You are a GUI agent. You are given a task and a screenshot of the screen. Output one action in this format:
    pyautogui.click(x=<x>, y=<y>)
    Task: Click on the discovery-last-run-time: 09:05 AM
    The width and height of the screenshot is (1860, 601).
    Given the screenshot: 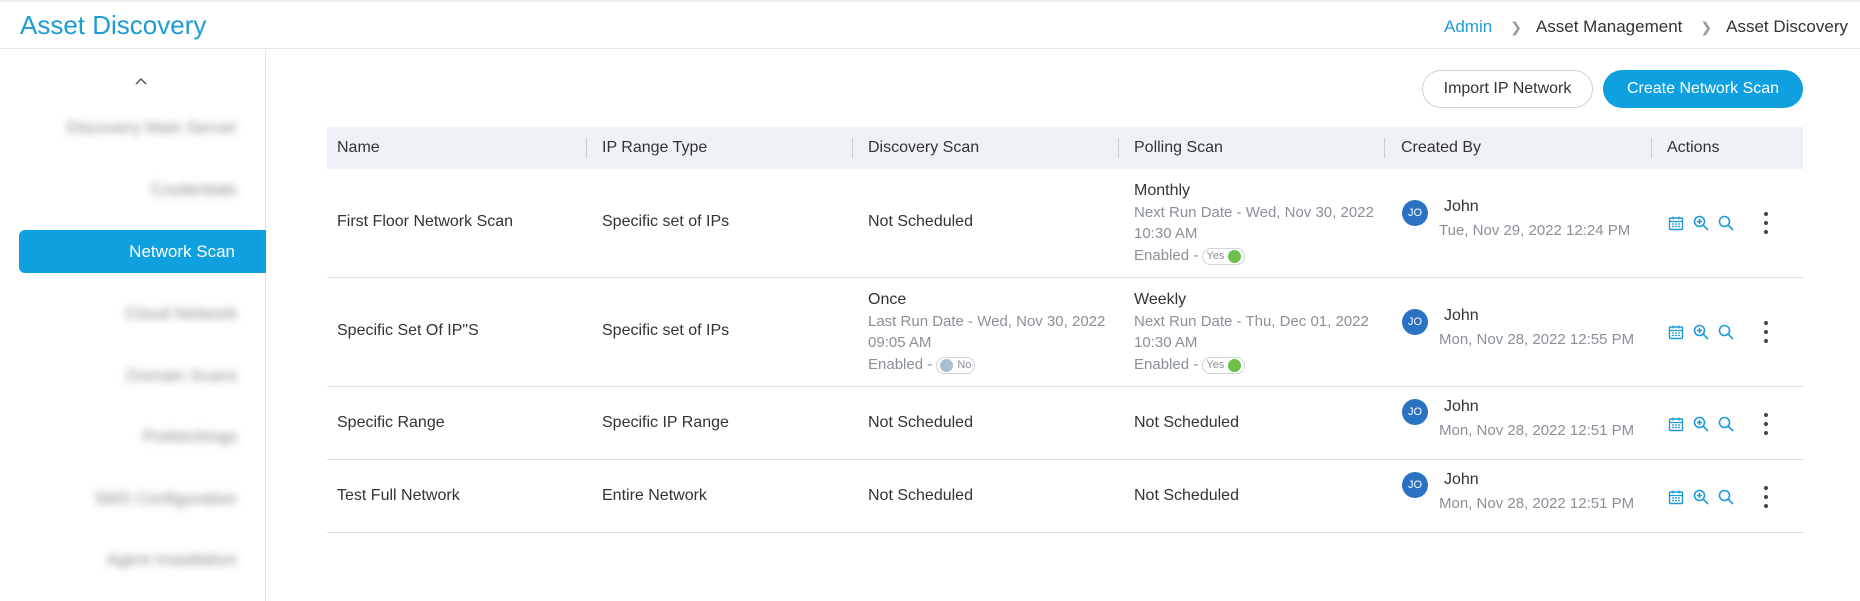 What is the action you would take?
    pyautogui.click(x=900, y=342)
    